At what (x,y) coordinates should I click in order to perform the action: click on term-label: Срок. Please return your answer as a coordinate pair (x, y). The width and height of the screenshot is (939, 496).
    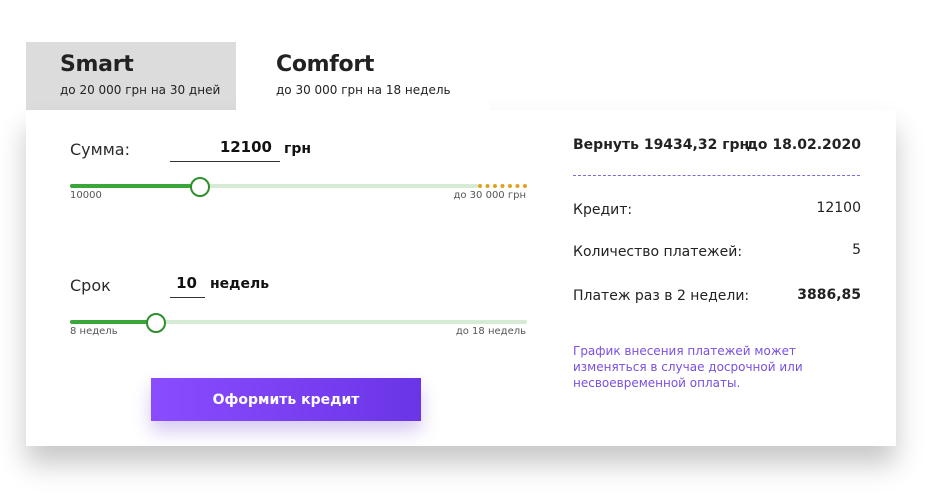
    Looking at the image, I should click on (90, 285).